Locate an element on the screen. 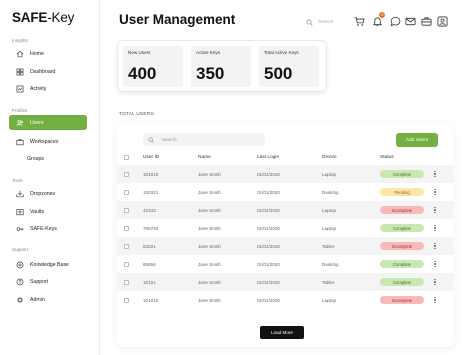 This screenshot has width=474, height=355. sidebar-item-label: Activity is located at coordinates (38, 88).